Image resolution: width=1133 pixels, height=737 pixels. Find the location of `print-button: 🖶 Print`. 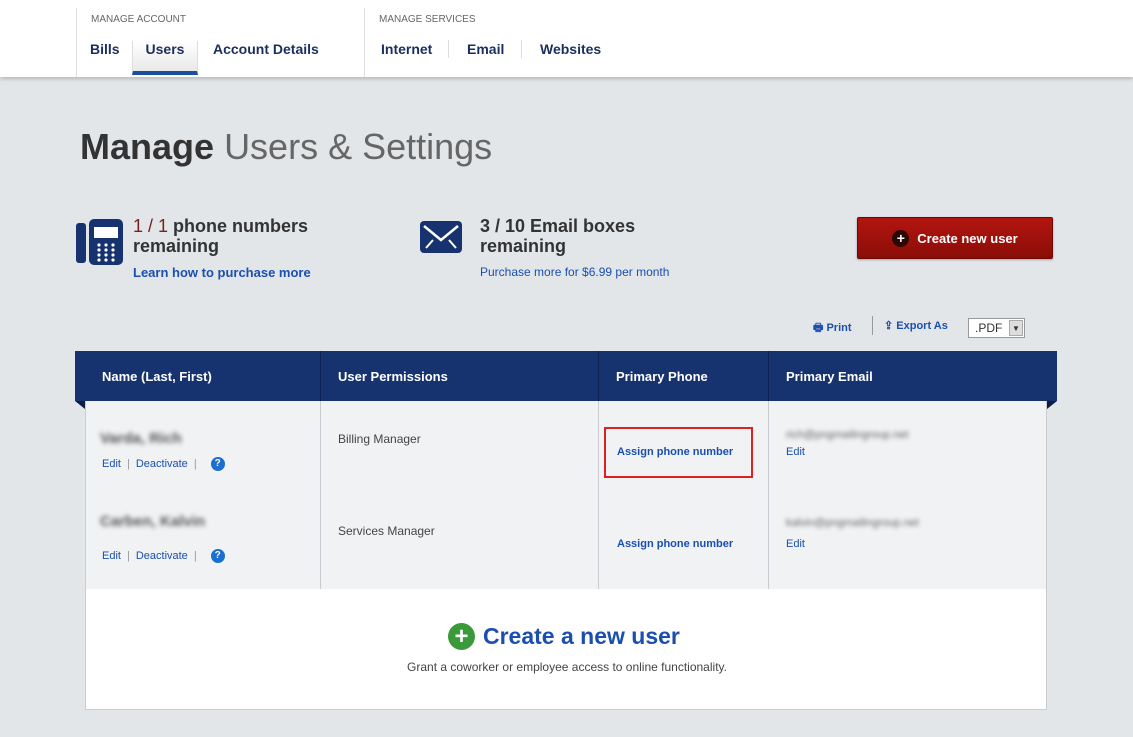

print-button: 🖶 Print is located at coordinates (832, 328).